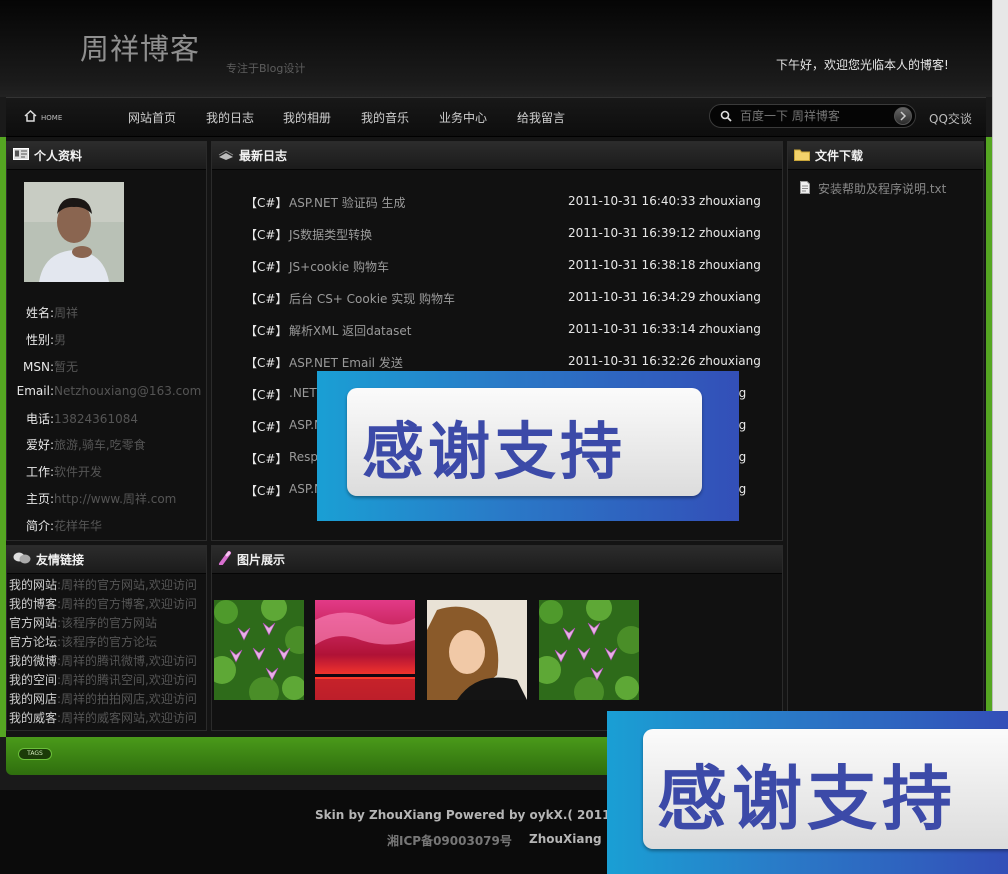 The height and width of the screenshot is (874, 1008). Describe the element at coordinates (726, 117) in the screenshot. I see `search-icon` at that location.